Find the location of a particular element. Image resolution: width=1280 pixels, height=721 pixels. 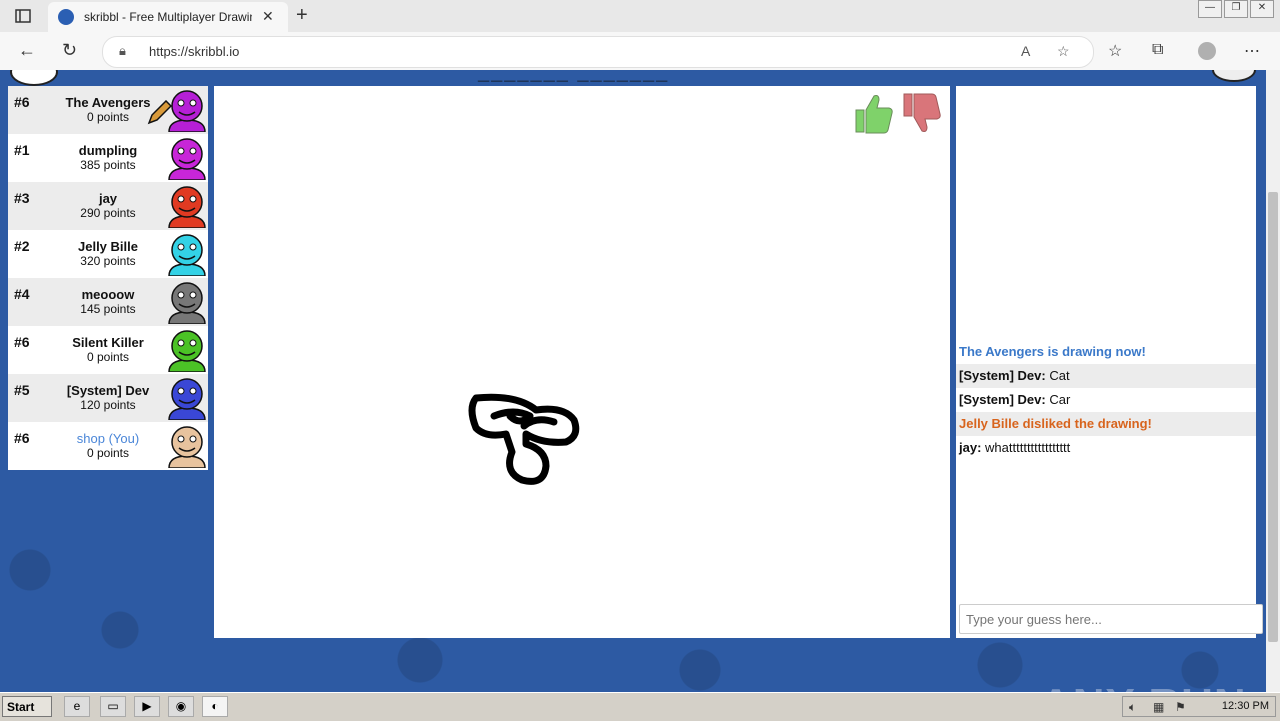

player-score: 320 points is located at coordinates (108, 261).